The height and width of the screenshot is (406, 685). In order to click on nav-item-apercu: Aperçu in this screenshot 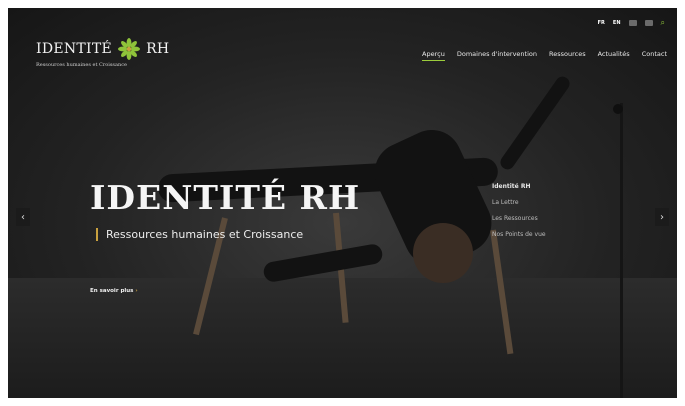, I will do `click(433, 55)`.